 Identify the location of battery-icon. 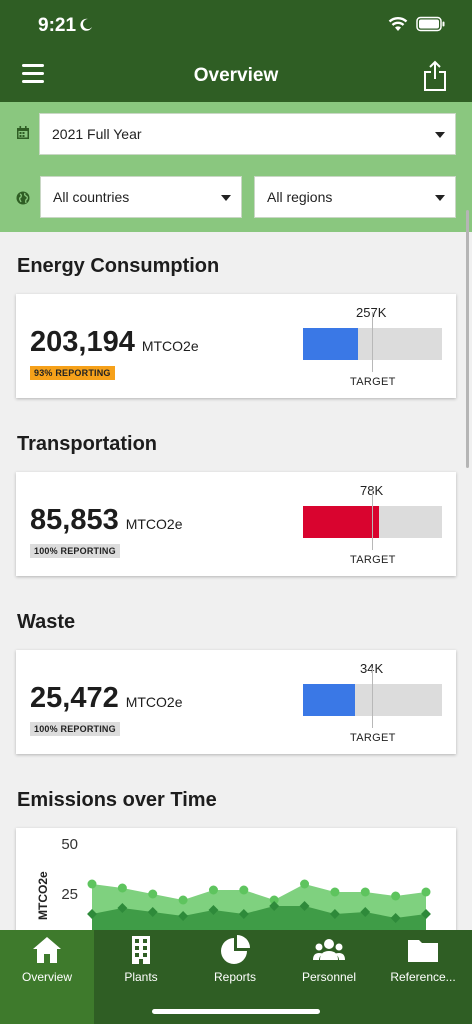
(430, 24).